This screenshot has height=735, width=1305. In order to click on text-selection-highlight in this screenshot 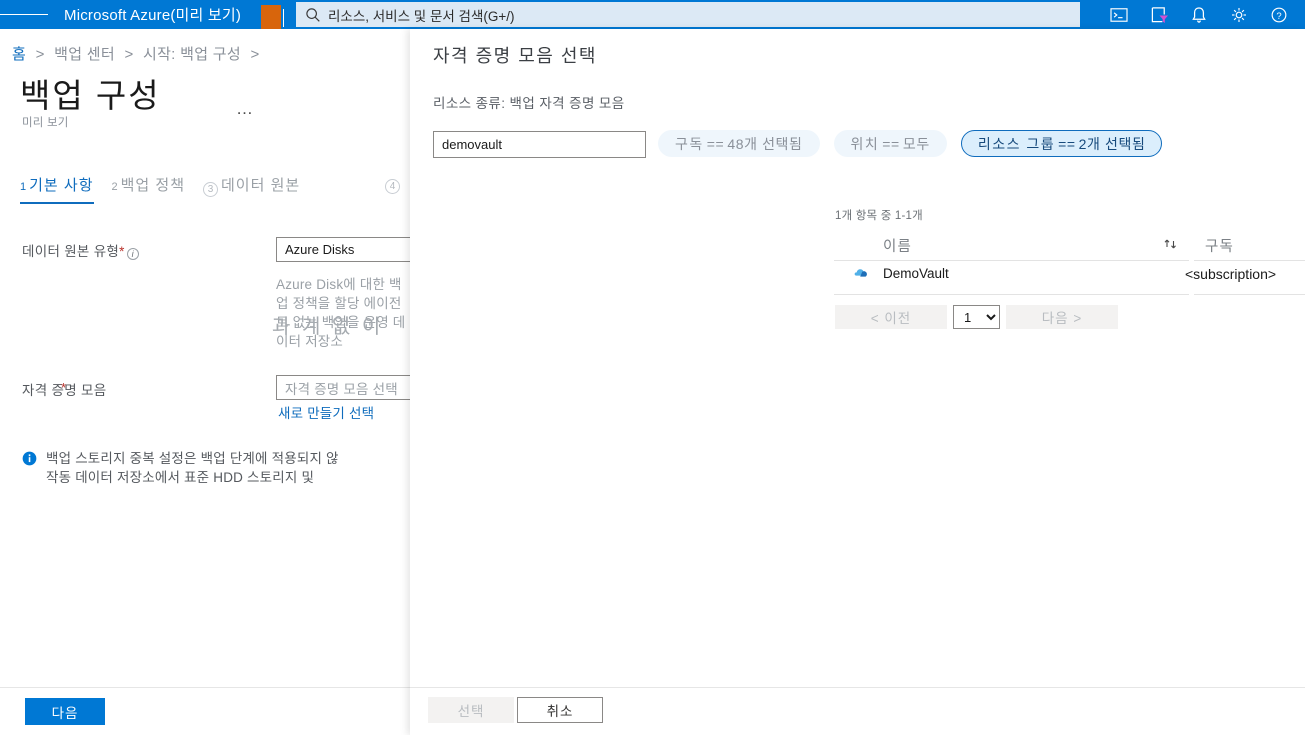, I will do `click(271, 18)`.